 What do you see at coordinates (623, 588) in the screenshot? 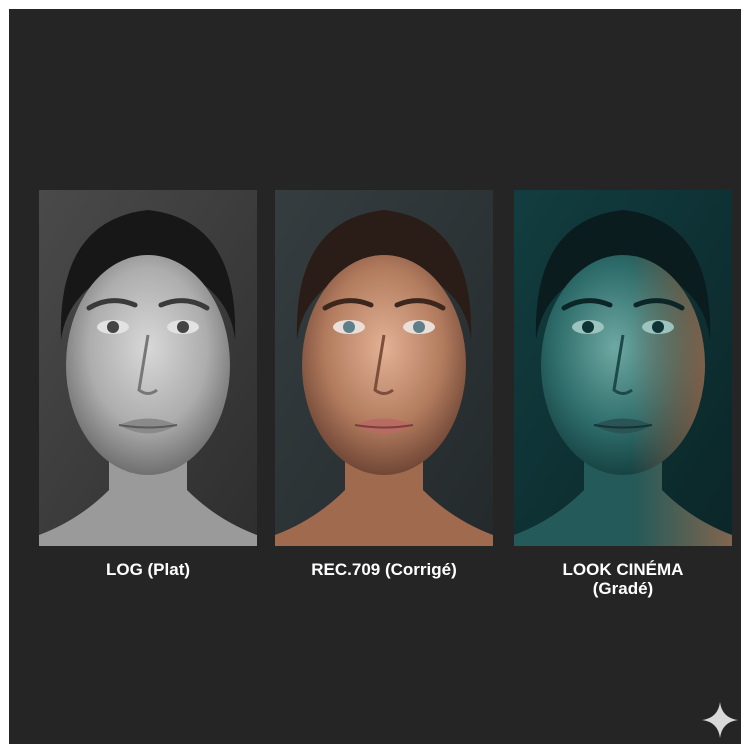
I see `caption-cinema-line-2: (Gradé)` at bounding box center [623, 588].